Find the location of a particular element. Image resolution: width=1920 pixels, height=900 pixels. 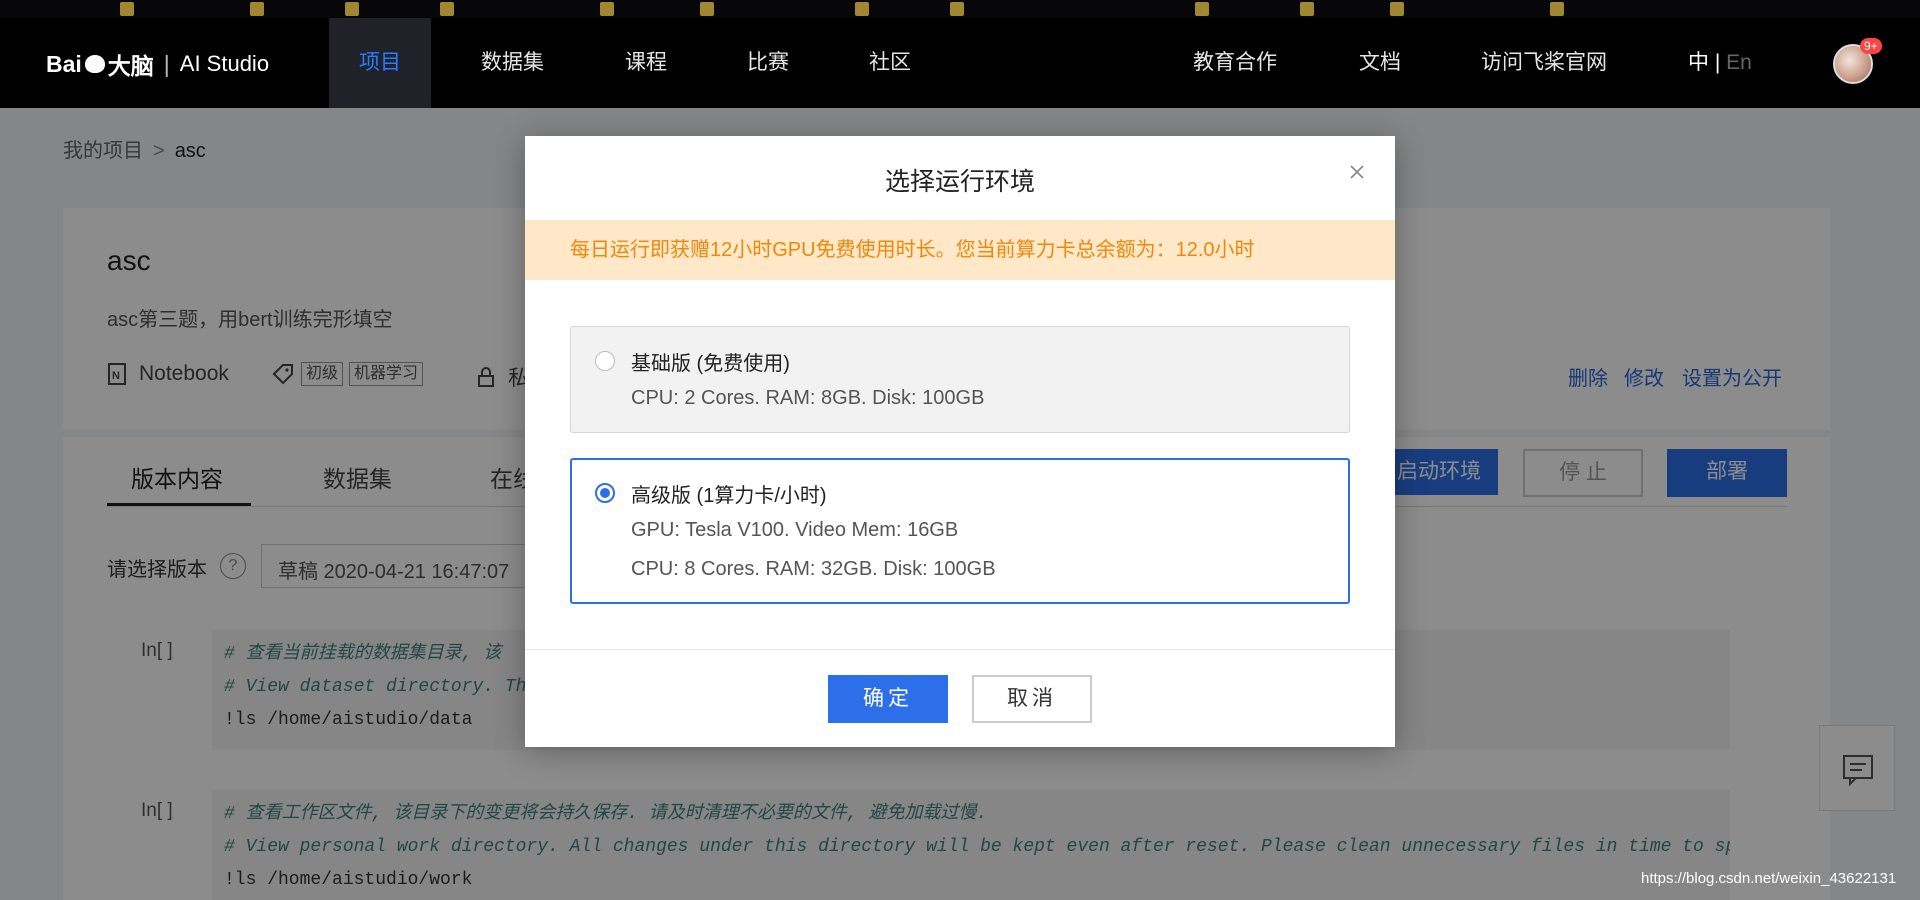

cancel-button: 取消 is located at coordinates (1032, 699).